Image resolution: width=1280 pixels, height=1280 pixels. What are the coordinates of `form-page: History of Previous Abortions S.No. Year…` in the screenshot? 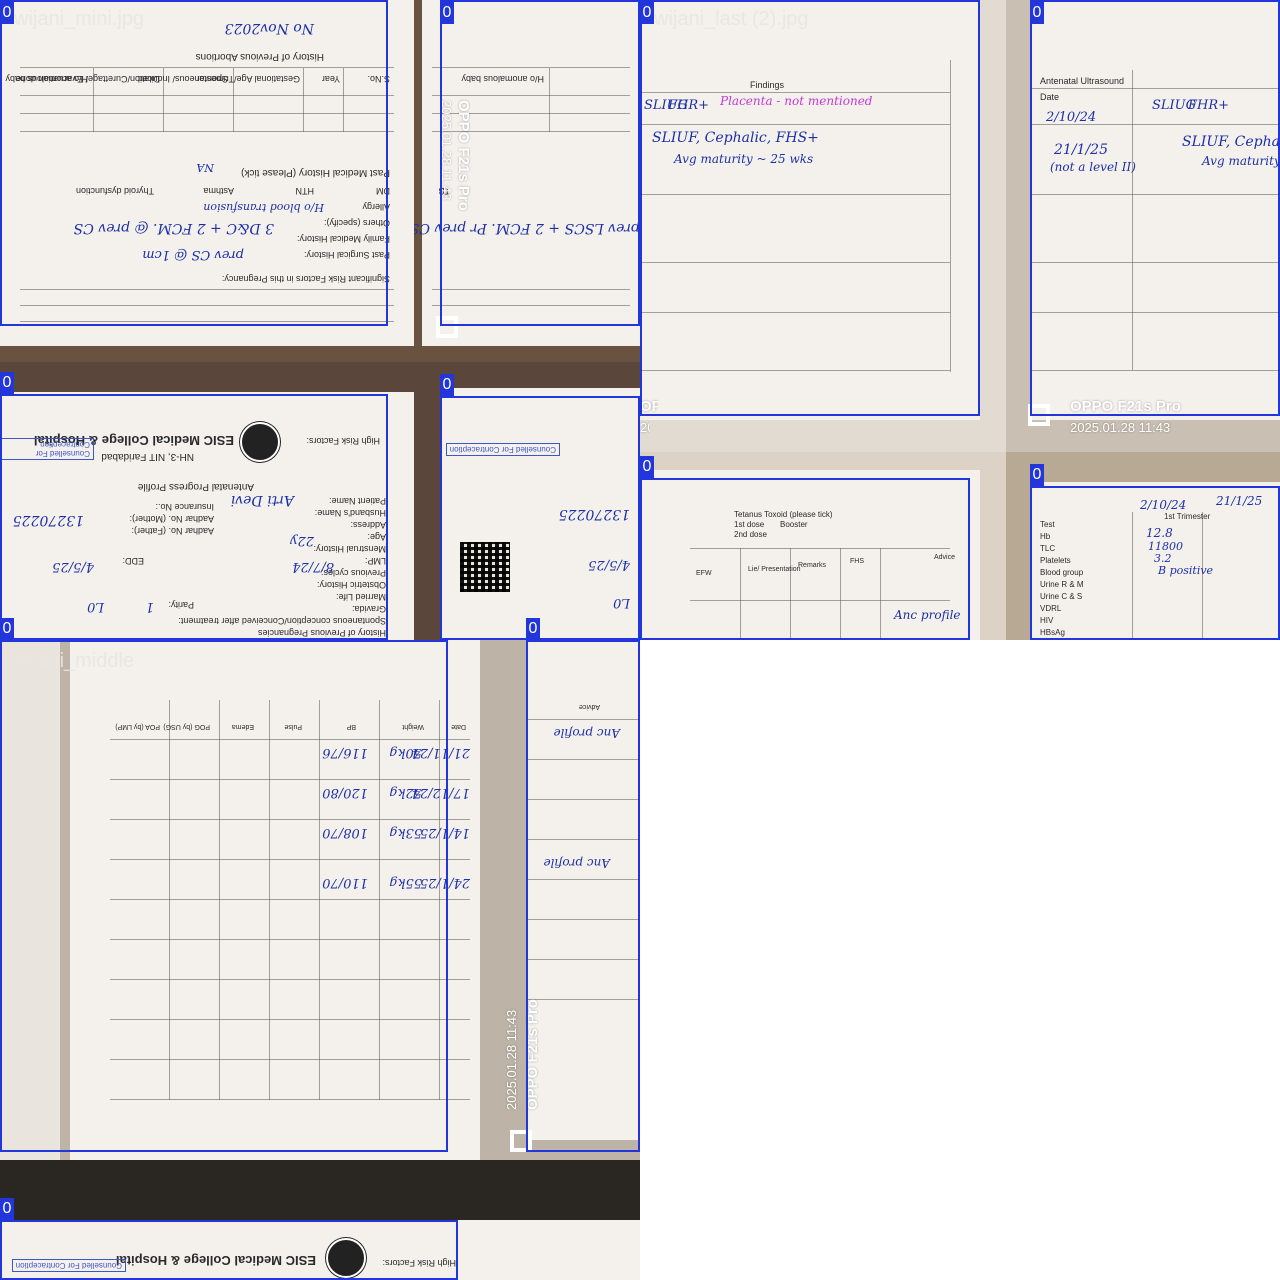 It's located at (207, 173).